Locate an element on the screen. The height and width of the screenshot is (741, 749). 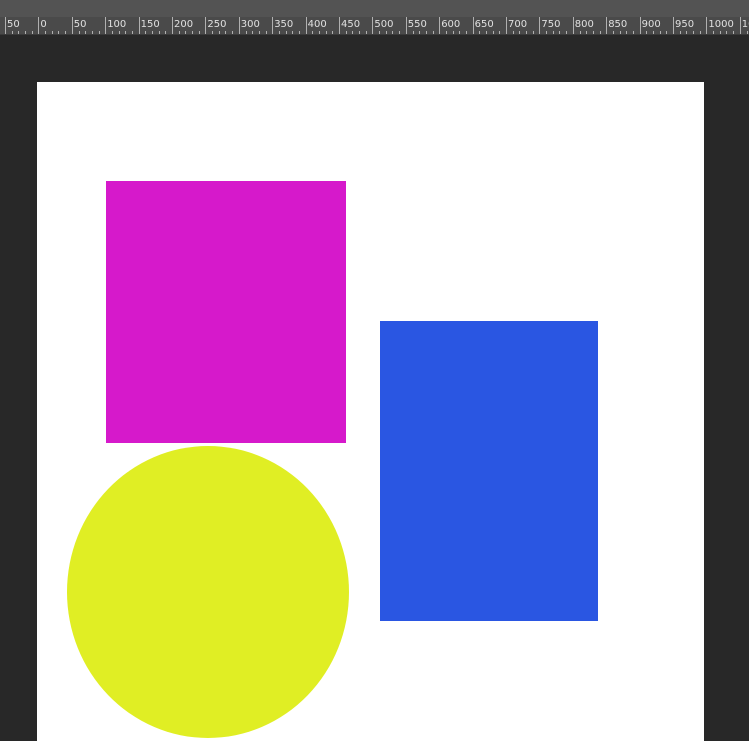
ruler-tick-label: 1000 is located at coordinates (721, 24).